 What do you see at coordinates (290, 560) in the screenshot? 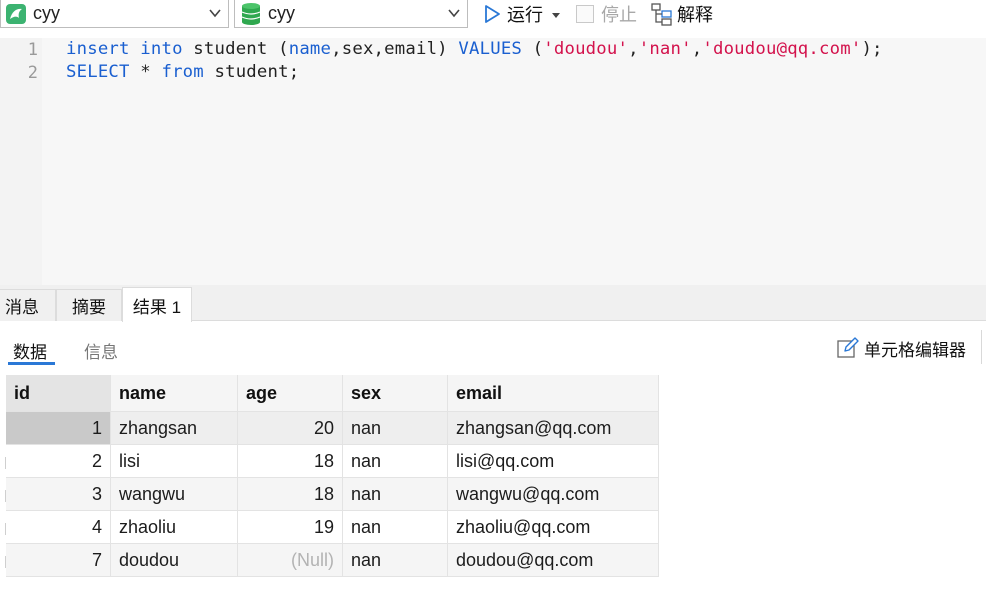
I see `cell-age: (Null)` at bounding box center [290, 560].